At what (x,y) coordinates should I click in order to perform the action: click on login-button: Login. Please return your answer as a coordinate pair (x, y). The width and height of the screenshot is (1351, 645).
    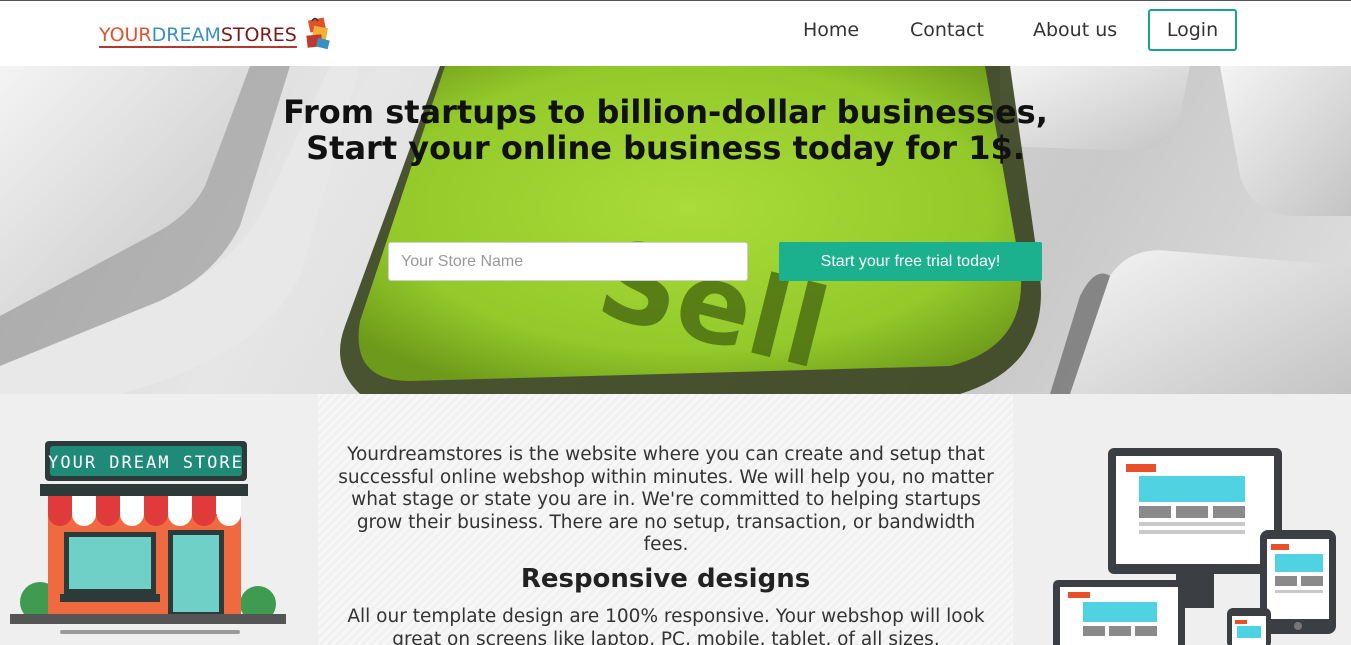
    Looking at the image, I should click on (1192, 30).